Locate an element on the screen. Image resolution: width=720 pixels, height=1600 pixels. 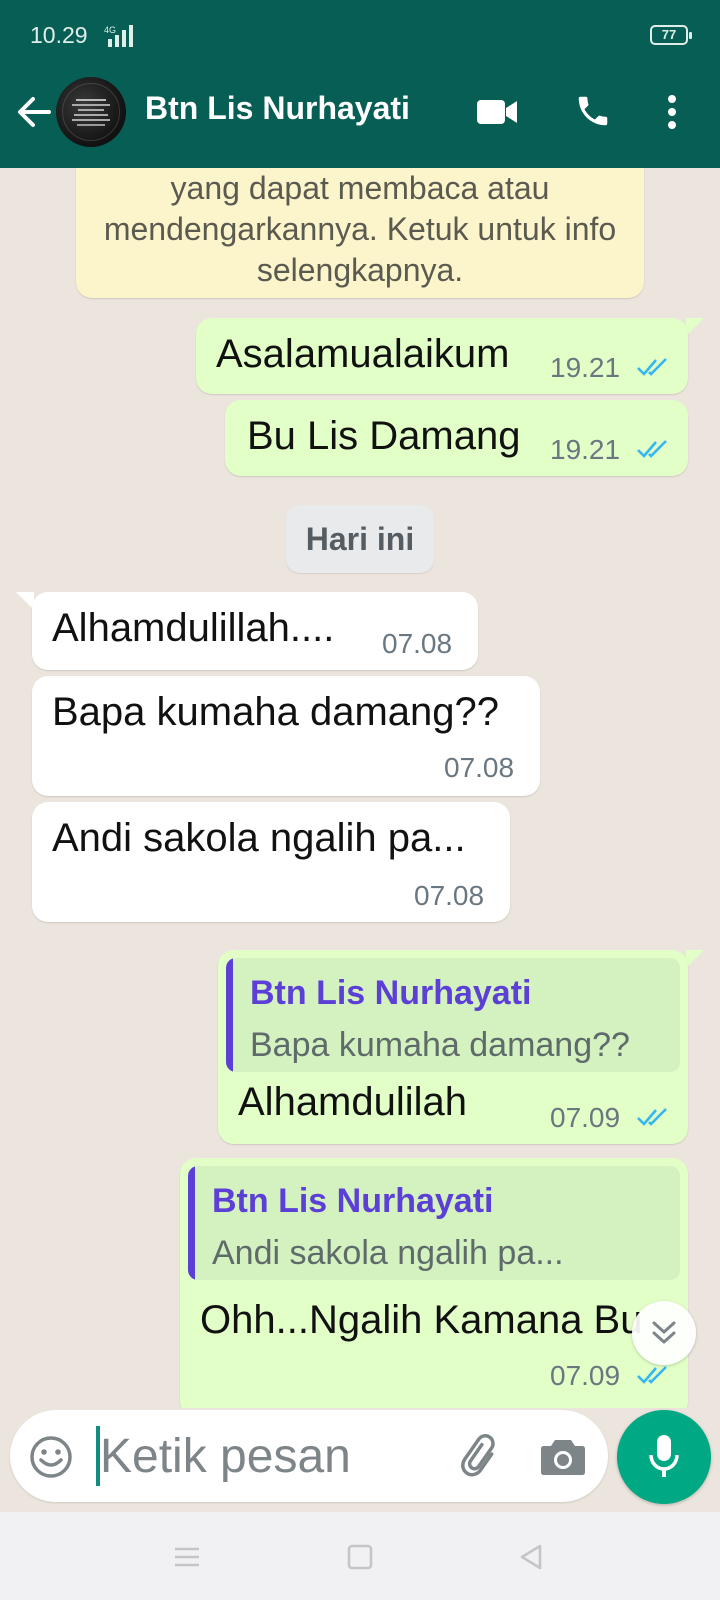
video-call-icon is located at coordinates (497, 112).